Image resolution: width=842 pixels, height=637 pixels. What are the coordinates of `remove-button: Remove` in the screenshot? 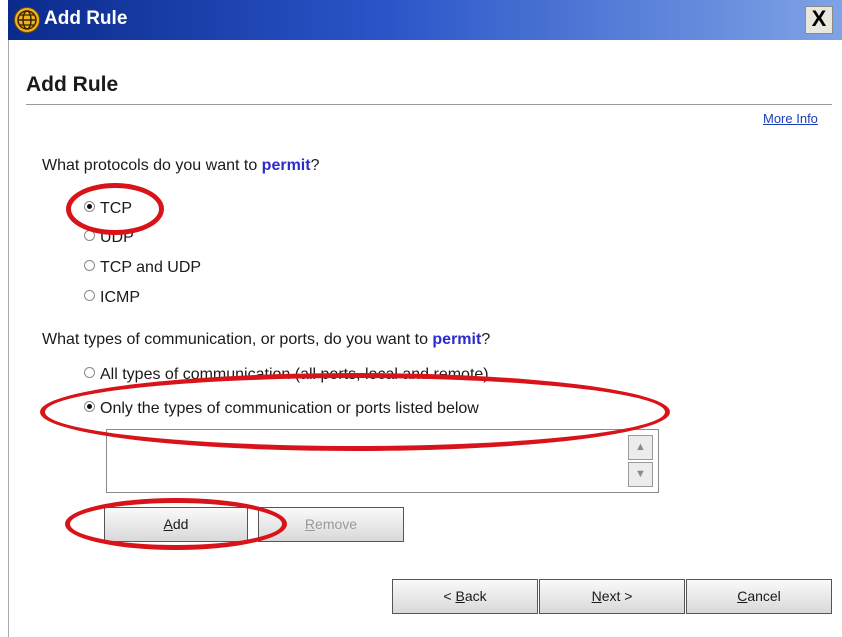 It's located at (331, 524).